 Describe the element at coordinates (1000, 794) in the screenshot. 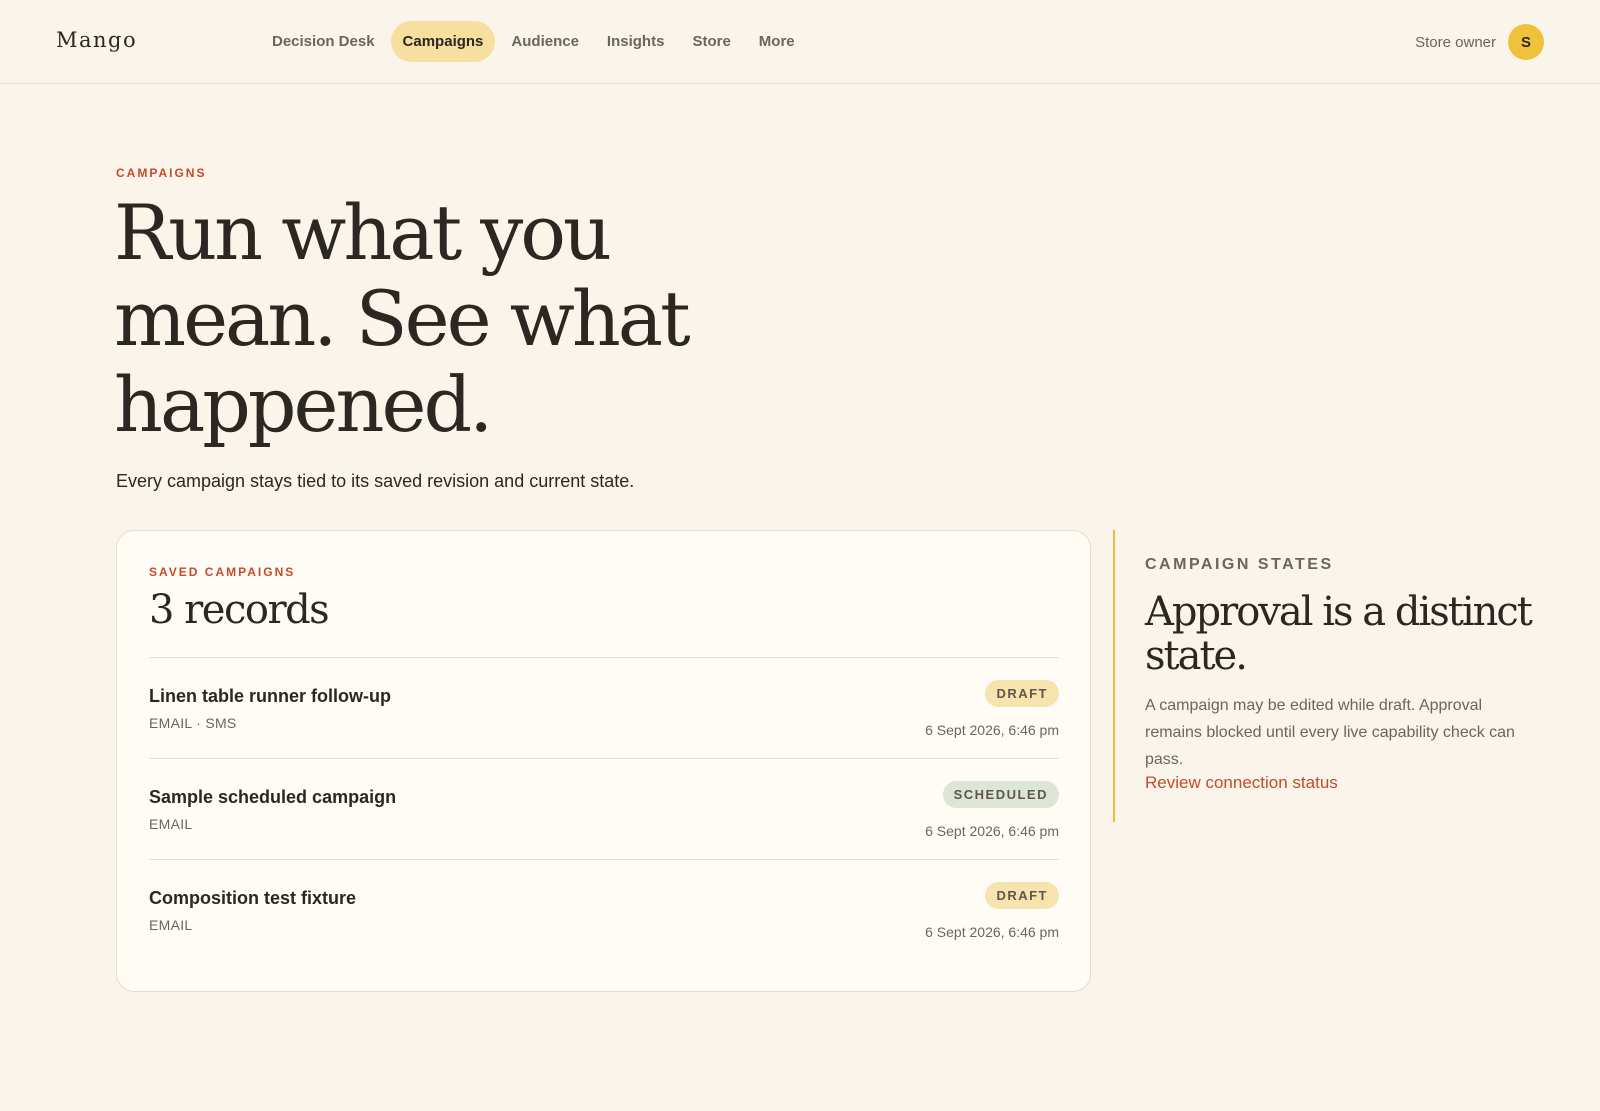

I see `status-badge: SCHEDULED` at that location.